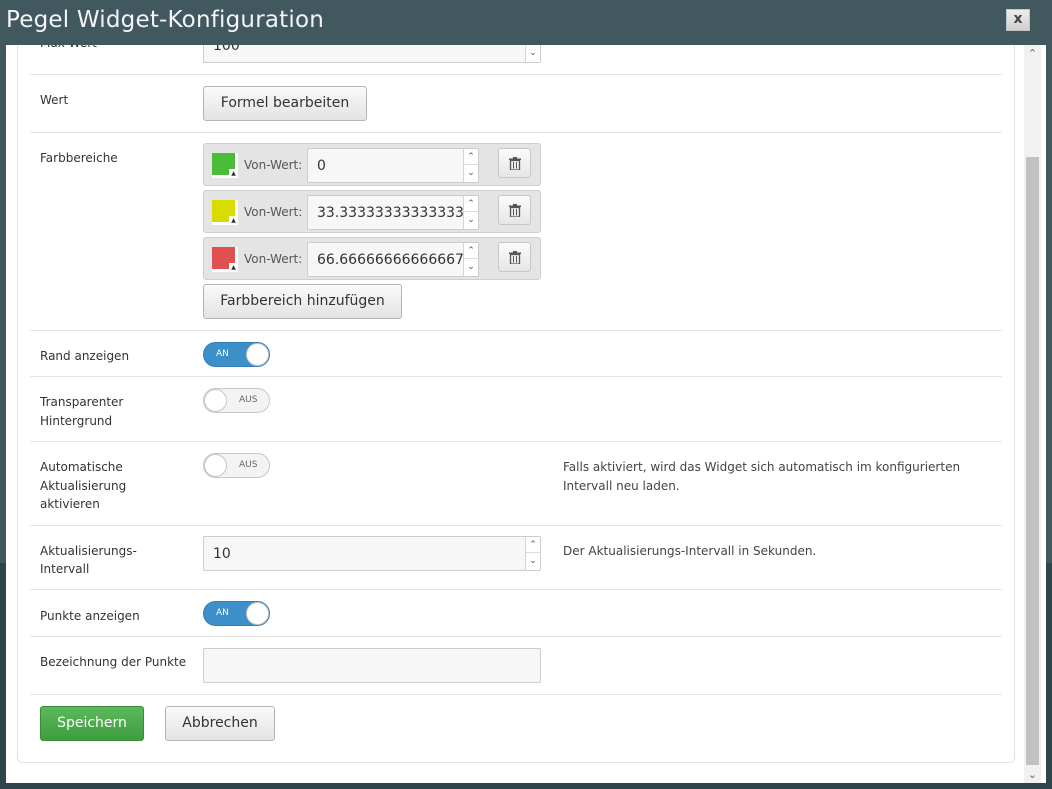 This screenshot has width=1052, height=789. What do you see at coordinates (236, 400) in the screenshot?
I see `transparent-toggle: AUS` at bounding box center [236, 400].